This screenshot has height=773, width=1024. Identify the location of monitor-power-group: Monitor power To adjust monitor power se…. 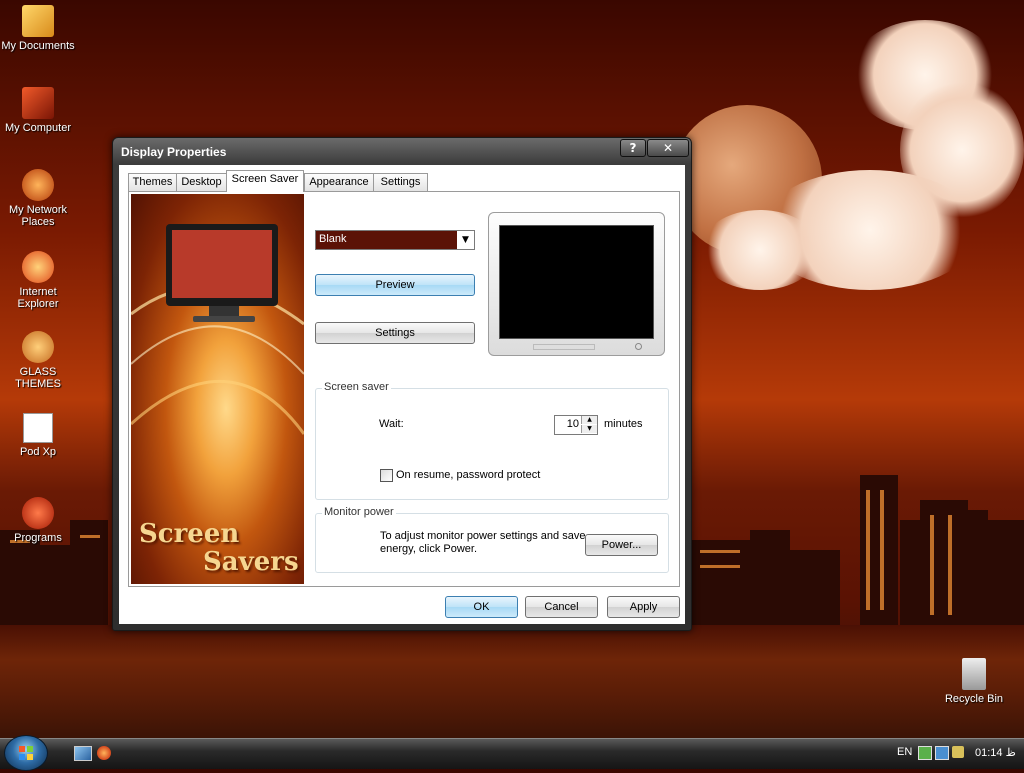
(492, 539).